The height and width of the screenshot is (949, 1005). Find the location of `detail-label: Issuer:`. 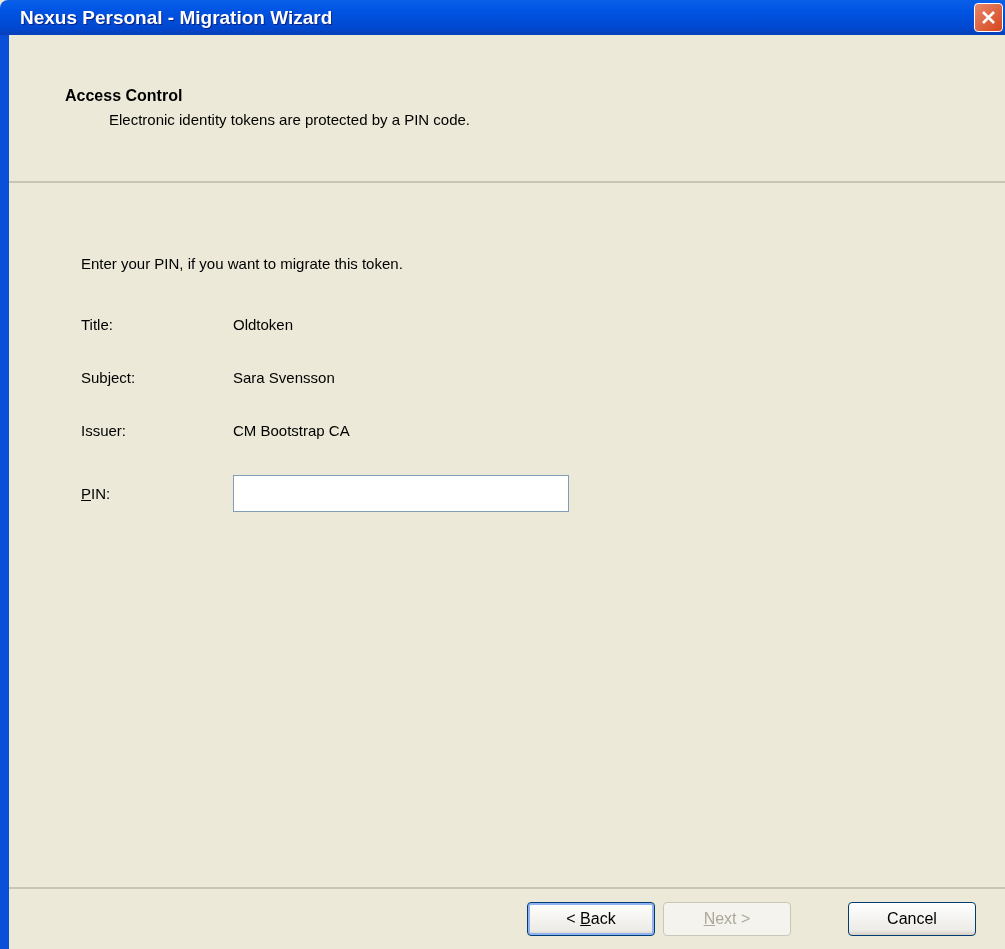

detail-label: Issuer: is located at coordinates (104, 430).